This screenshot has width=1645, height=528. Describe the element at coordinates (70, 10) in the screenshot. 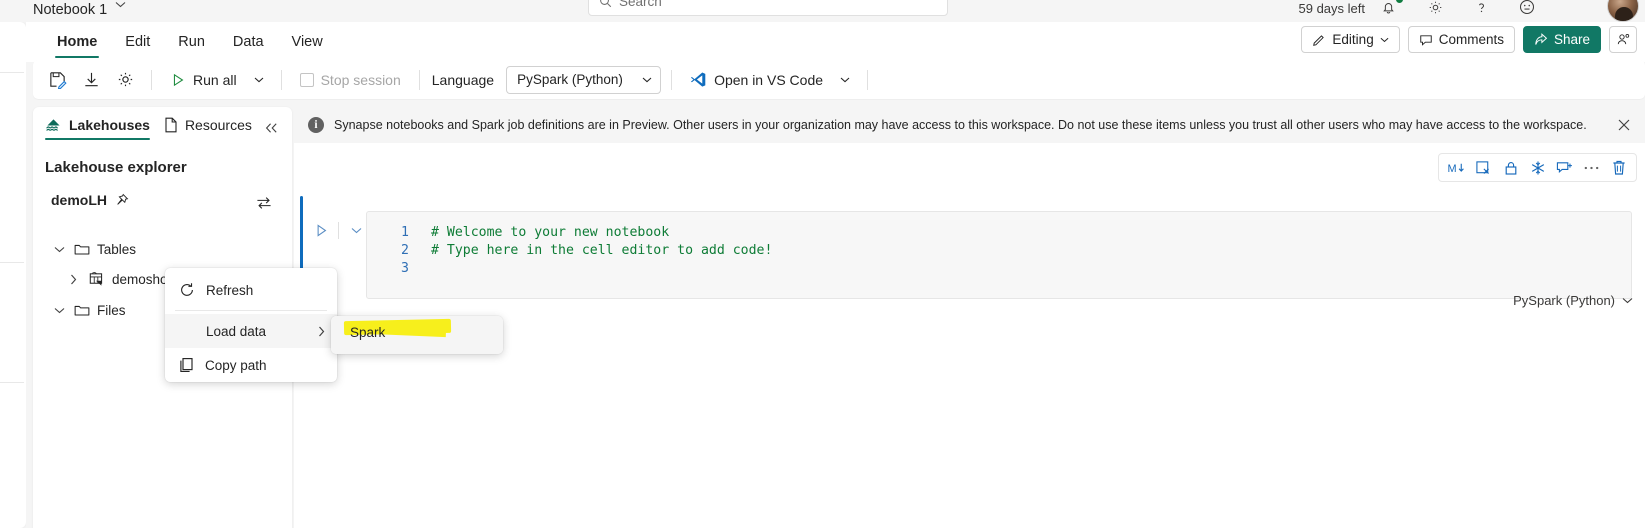

I see `document-title: Notebook 1` at that location.